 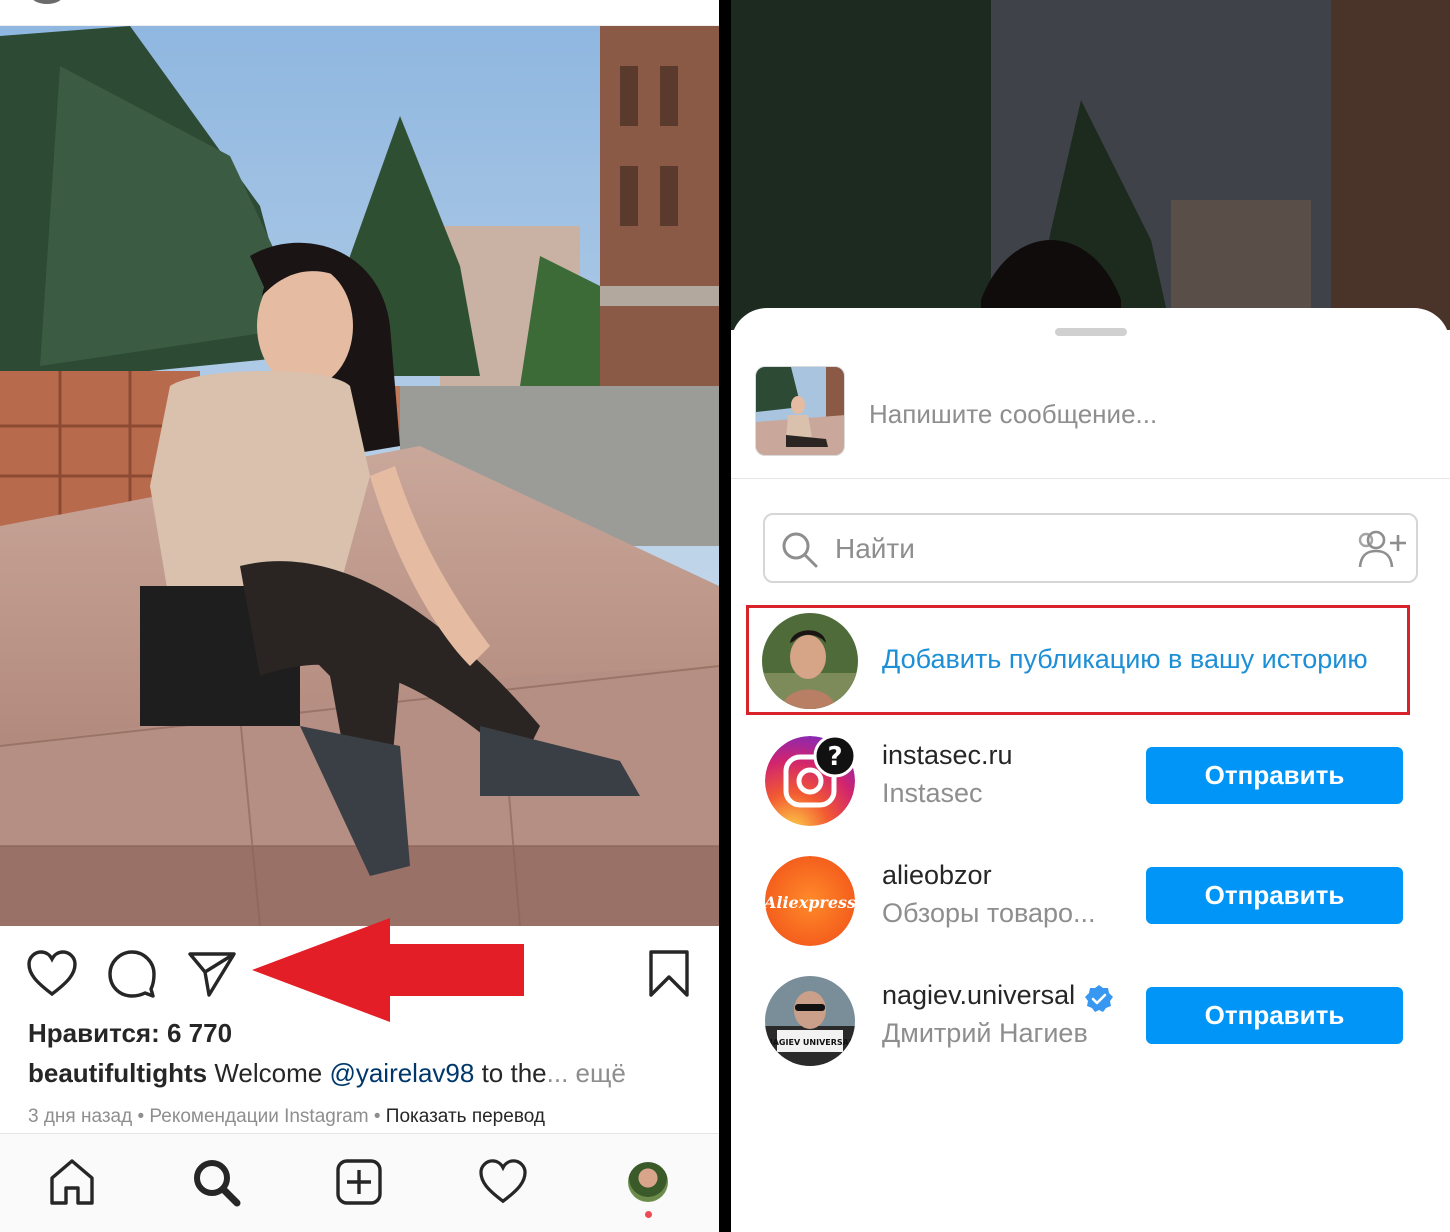 I want to click on show-translation-link: Показать перевод, so click(x=465, y=1116).